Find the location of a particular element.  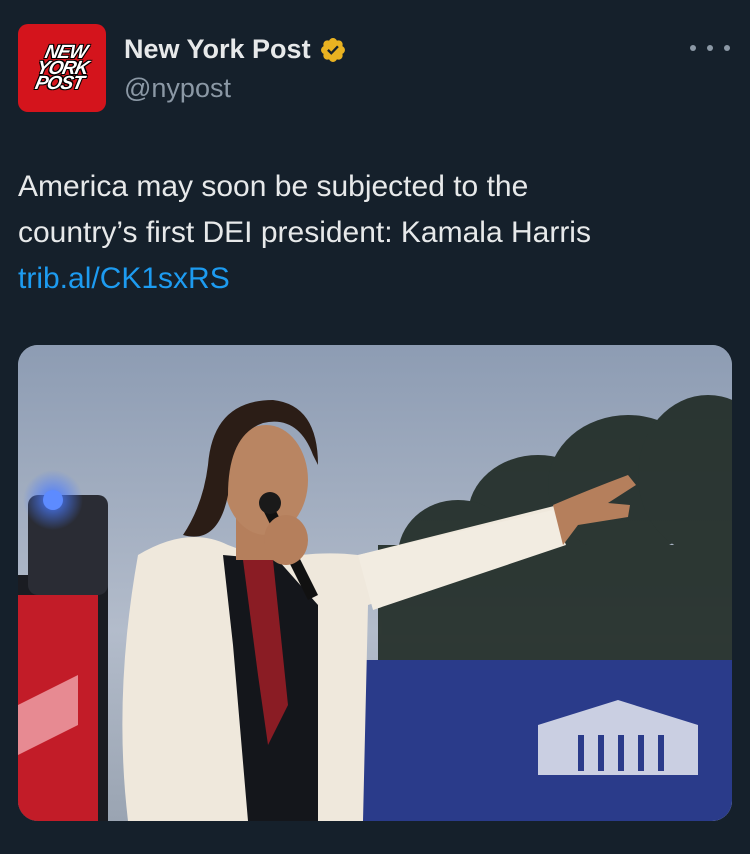

more-options-button is located at coordinates (710, 48).